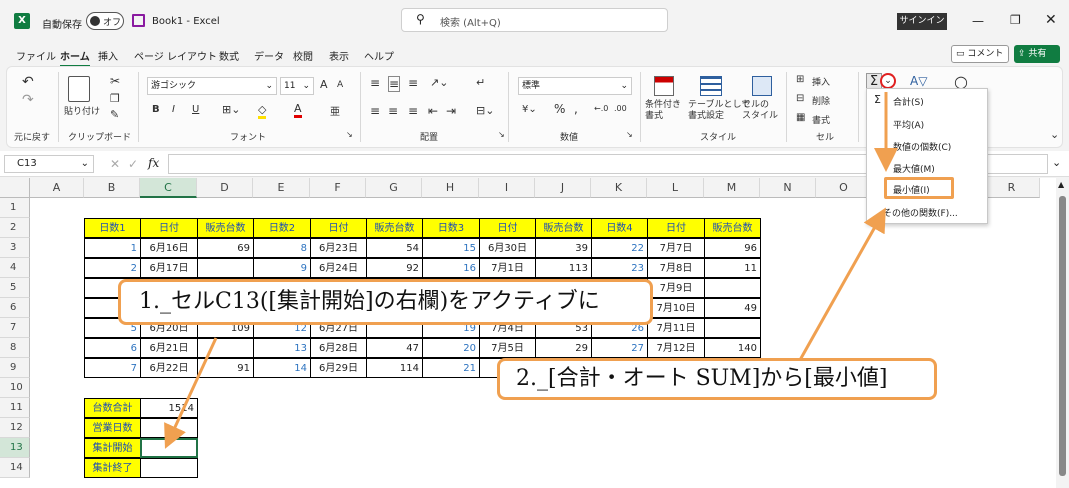 Image resolution: width=1069 pixels, height=488 pixels. What do you see at coordinates (842, 284) in the screenshot?
I see `arrow-from-callout2` at bounding box center [842, 284].